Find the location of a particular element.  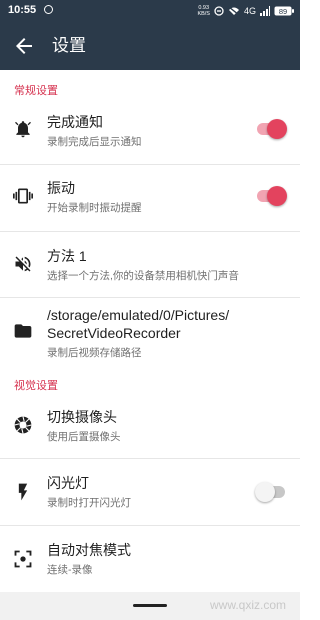

setting-vibrate-title: 振动 is located at coordinates (61, 188).